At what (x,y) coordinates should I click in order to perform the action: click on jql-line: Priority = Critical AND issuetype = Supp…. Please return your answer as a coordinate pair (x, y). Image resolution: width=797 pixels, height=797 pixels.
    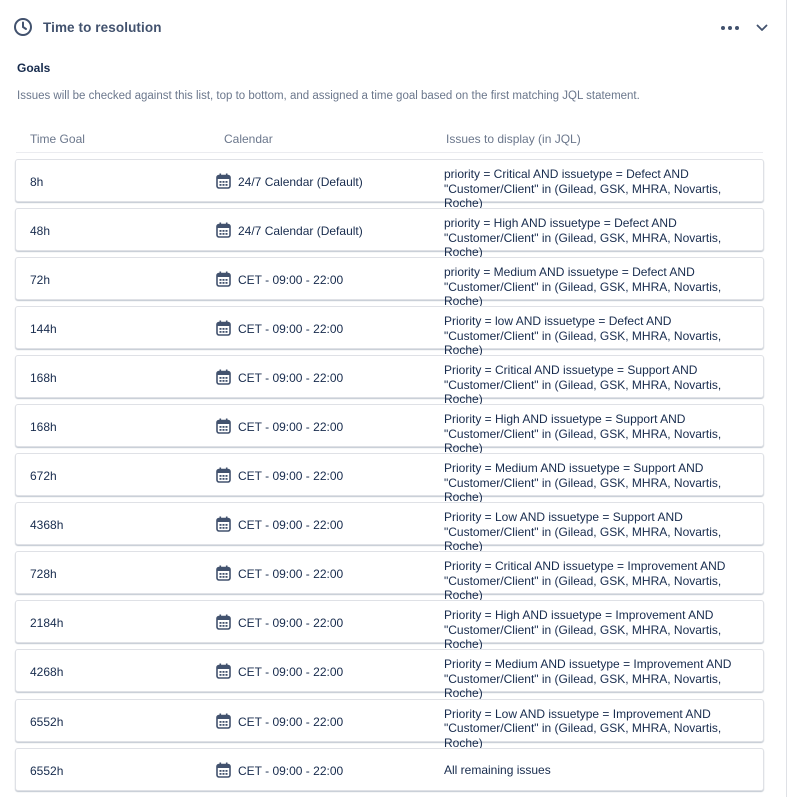
    Looking at the image, I should click on (571, 370).